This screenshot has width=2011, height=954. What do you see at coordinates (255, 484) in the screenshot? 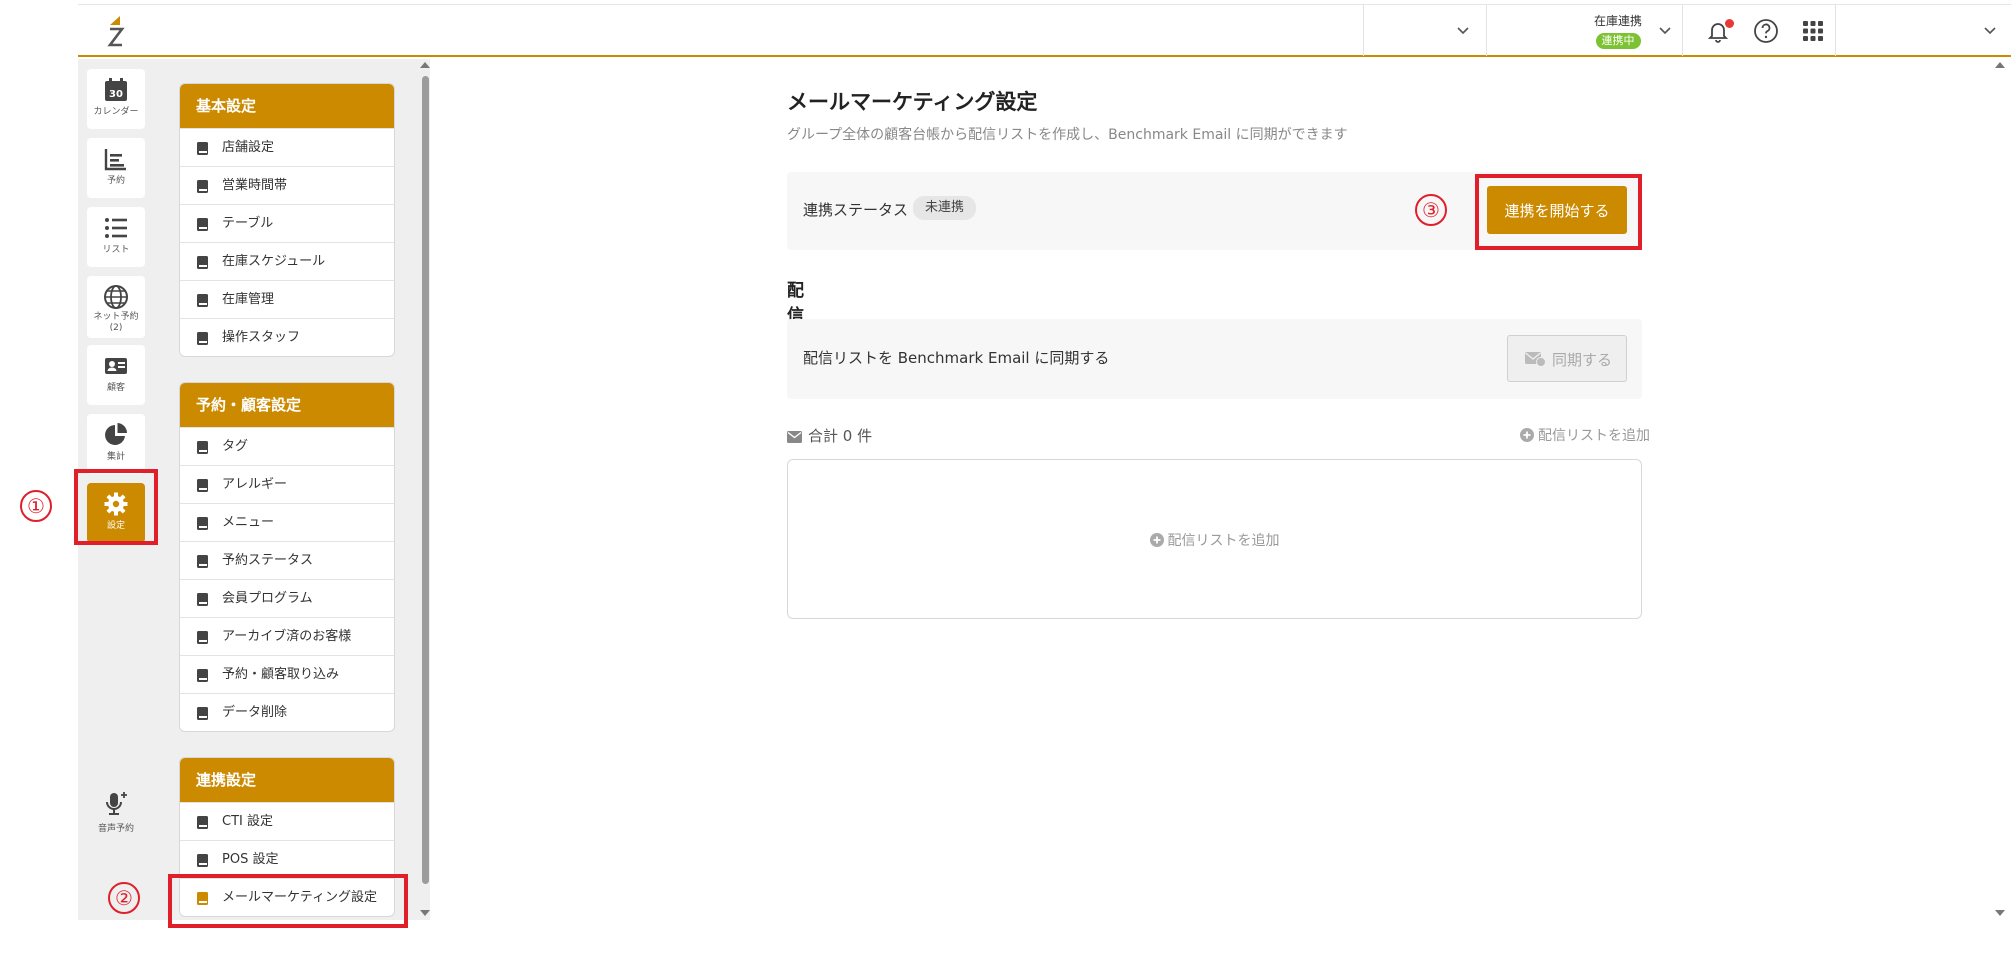
I see `menu-item-label: アレルギー` at bounding box center [255, 484].